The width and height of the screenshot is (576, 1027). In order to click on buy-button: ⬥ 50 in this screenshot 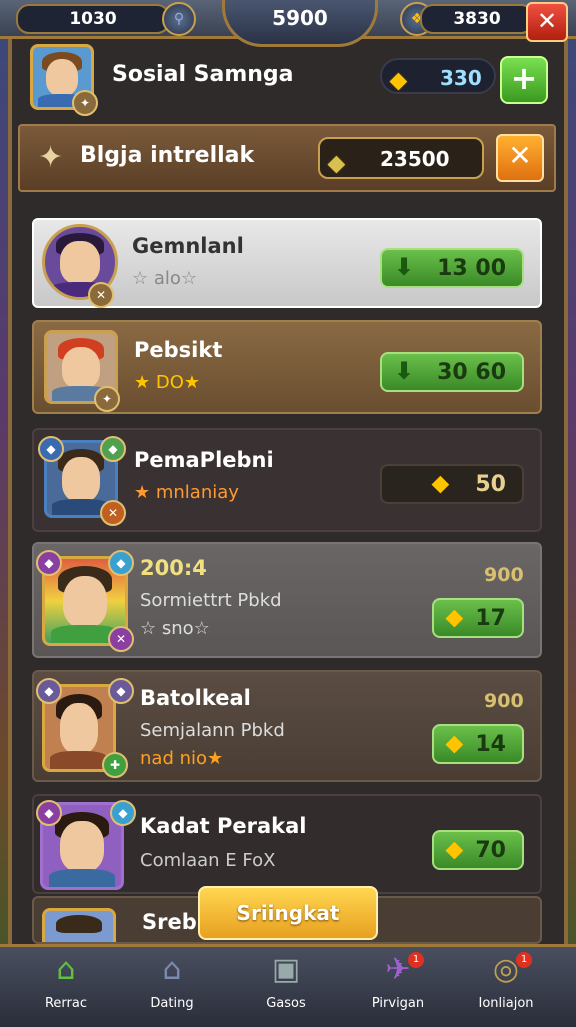, I will do `click(452, 484)`.